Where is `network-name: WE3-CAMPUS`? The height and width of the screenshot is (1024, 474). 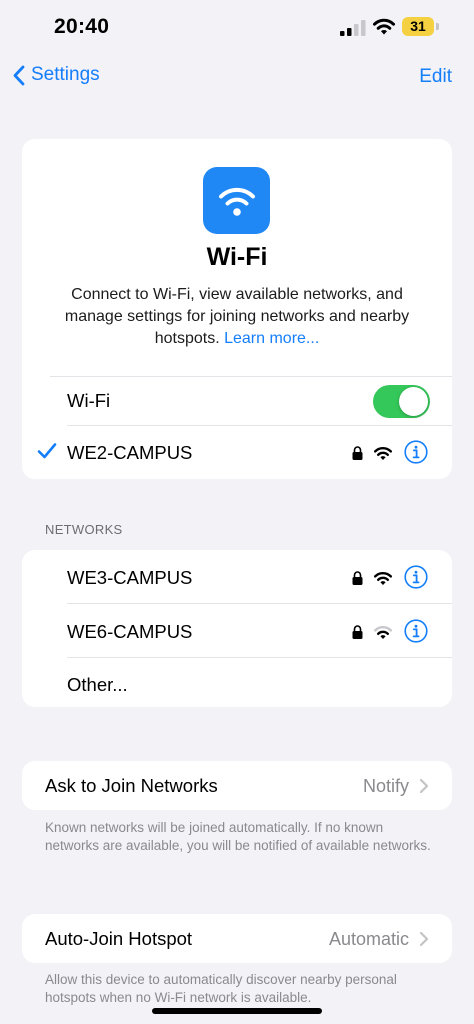 network-name: WE3-CAMPUS is located at coordinates (129, 578).